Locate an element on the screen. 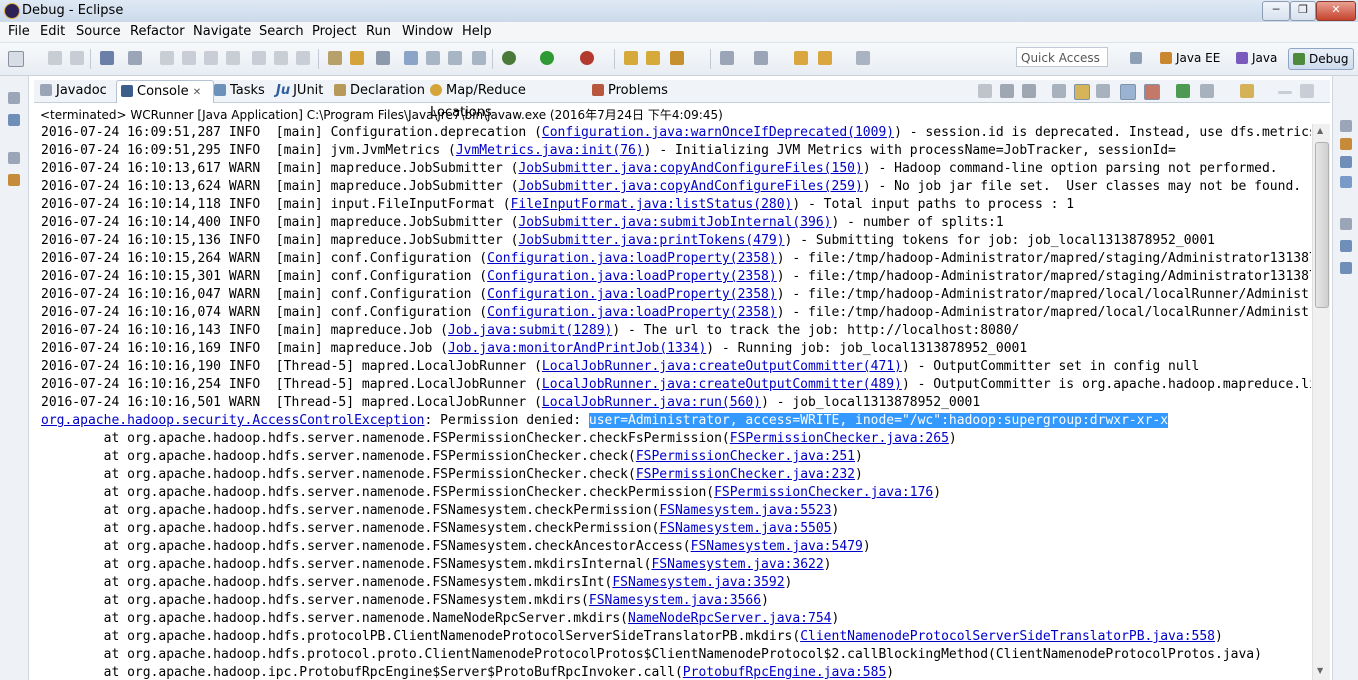  menu-window: Window is located at coordinates (427, 31).